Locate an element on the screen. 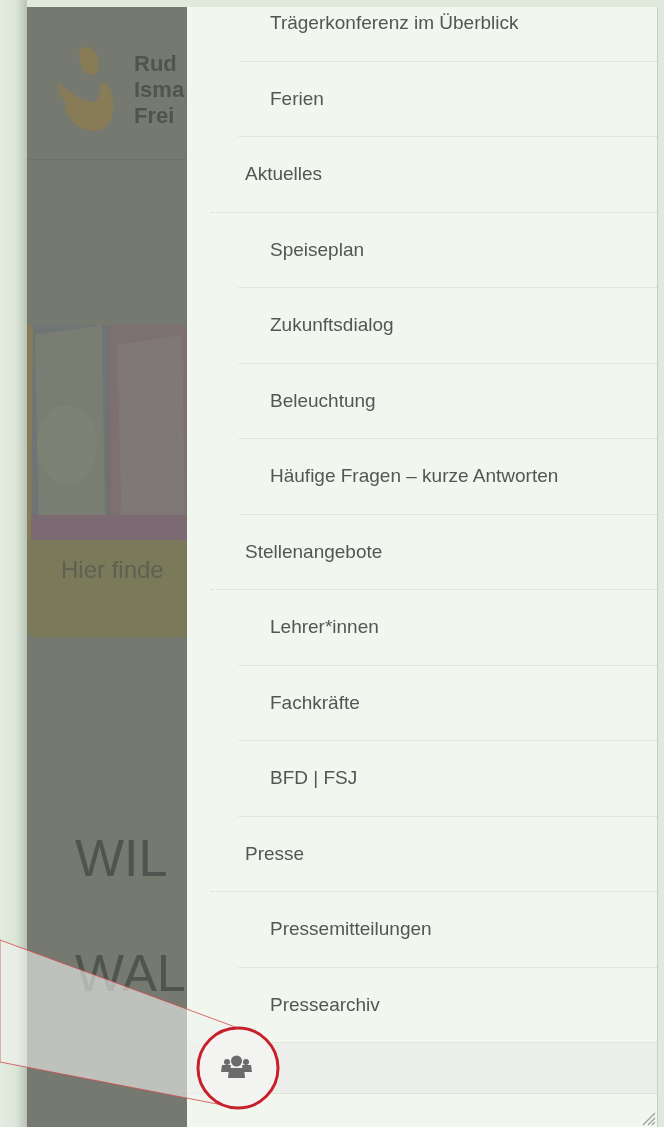  submenu-item: BFD | FSJ is located at coordinates (447, 779).